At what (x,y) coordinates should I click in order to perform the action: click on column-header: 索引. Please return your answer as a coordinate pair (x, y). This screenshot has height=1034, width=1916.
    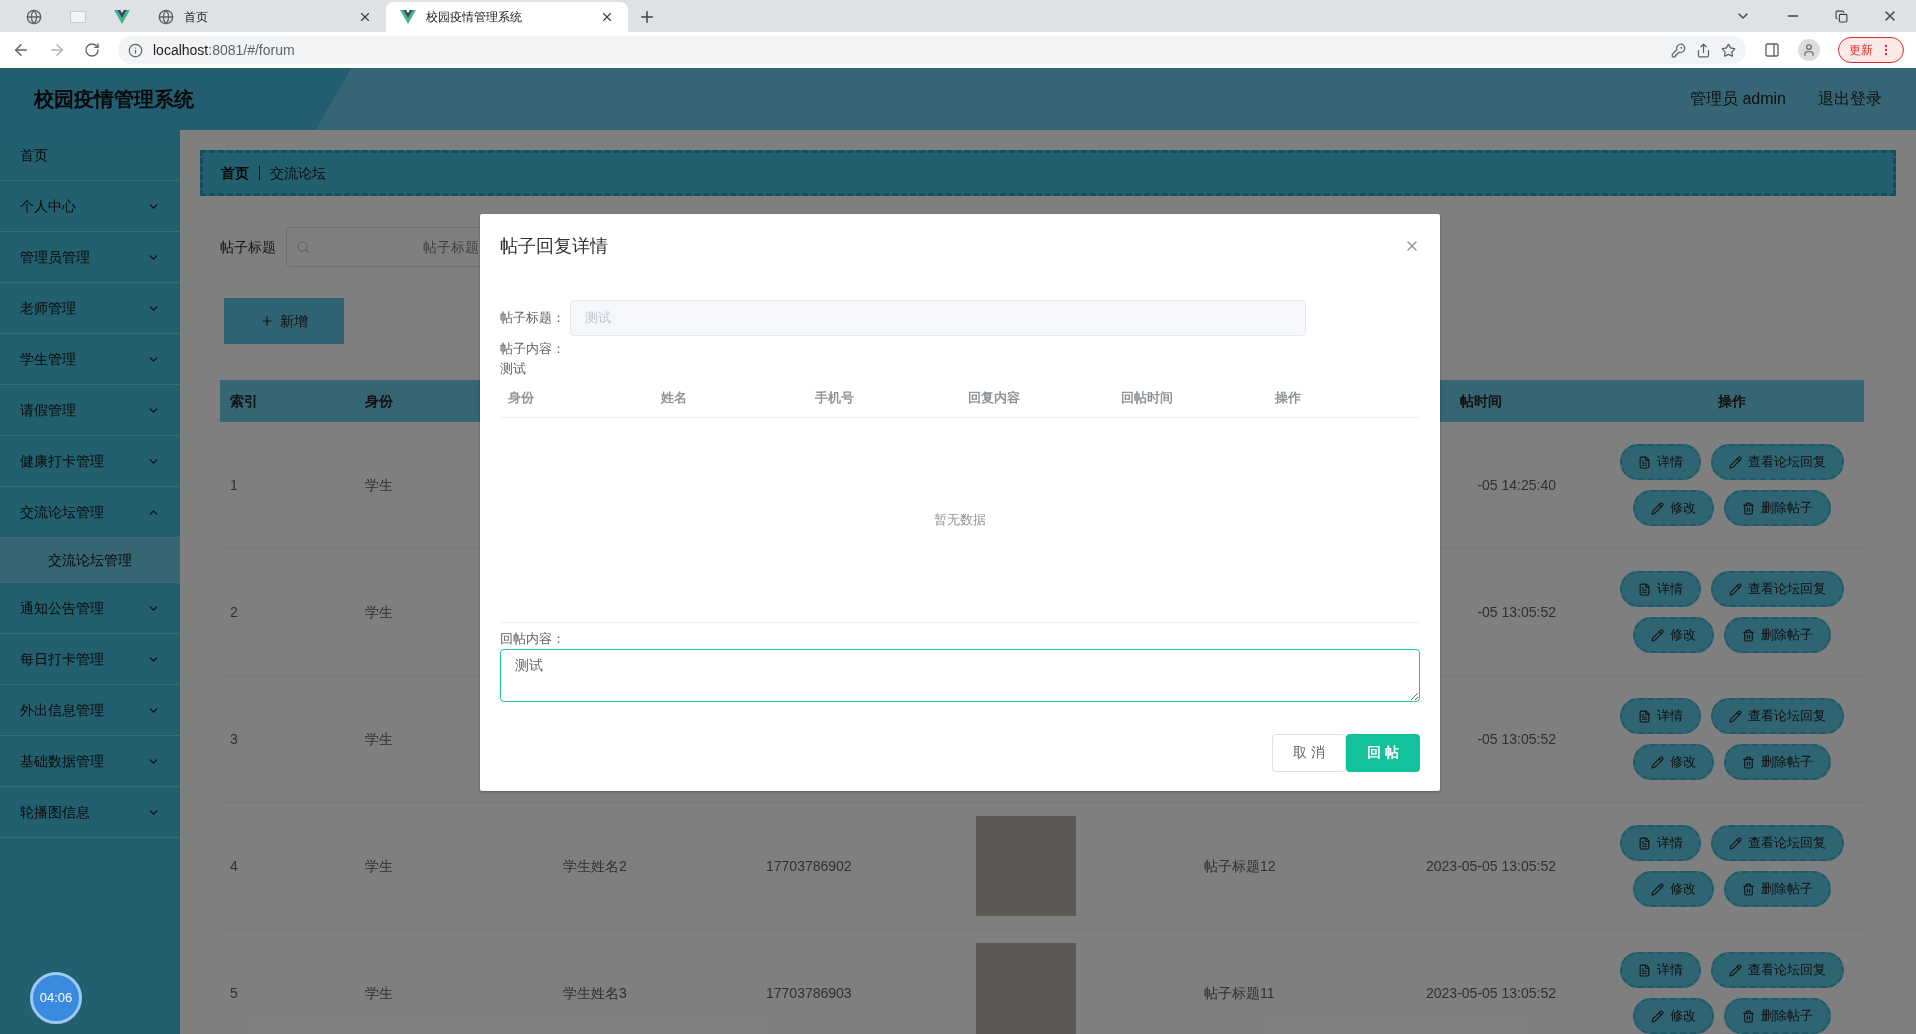
    Looking at the image, I should click on (244, 400).